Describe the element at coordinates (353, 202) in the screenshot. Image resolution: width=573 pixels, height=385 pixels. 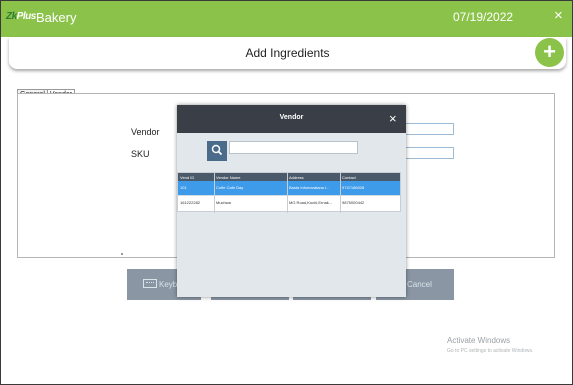
I see `grid-cell-contact: 9875000442` at that location.